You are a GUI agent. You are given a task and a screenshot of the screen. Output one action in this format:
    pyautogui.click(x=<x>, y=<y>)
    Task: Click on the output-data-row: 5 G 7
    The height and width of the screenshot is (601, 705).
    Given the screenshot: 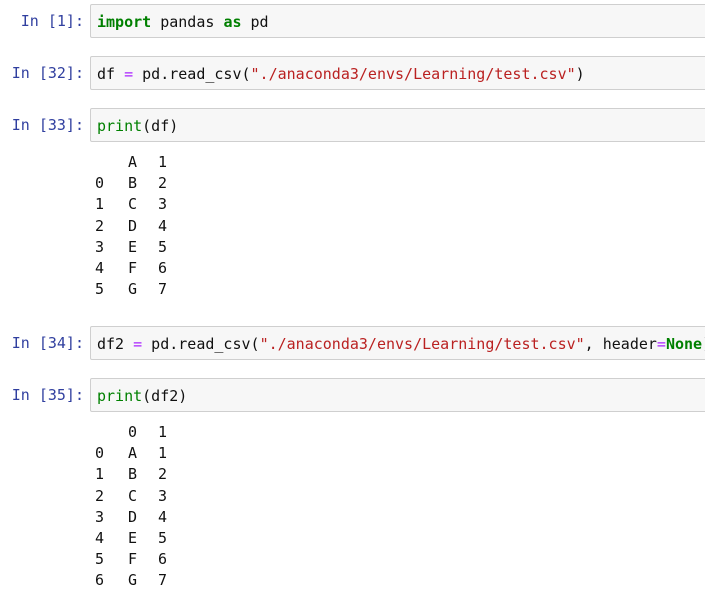 What is the action you would take?
    pyautogui.click(x=131, y=289)
    